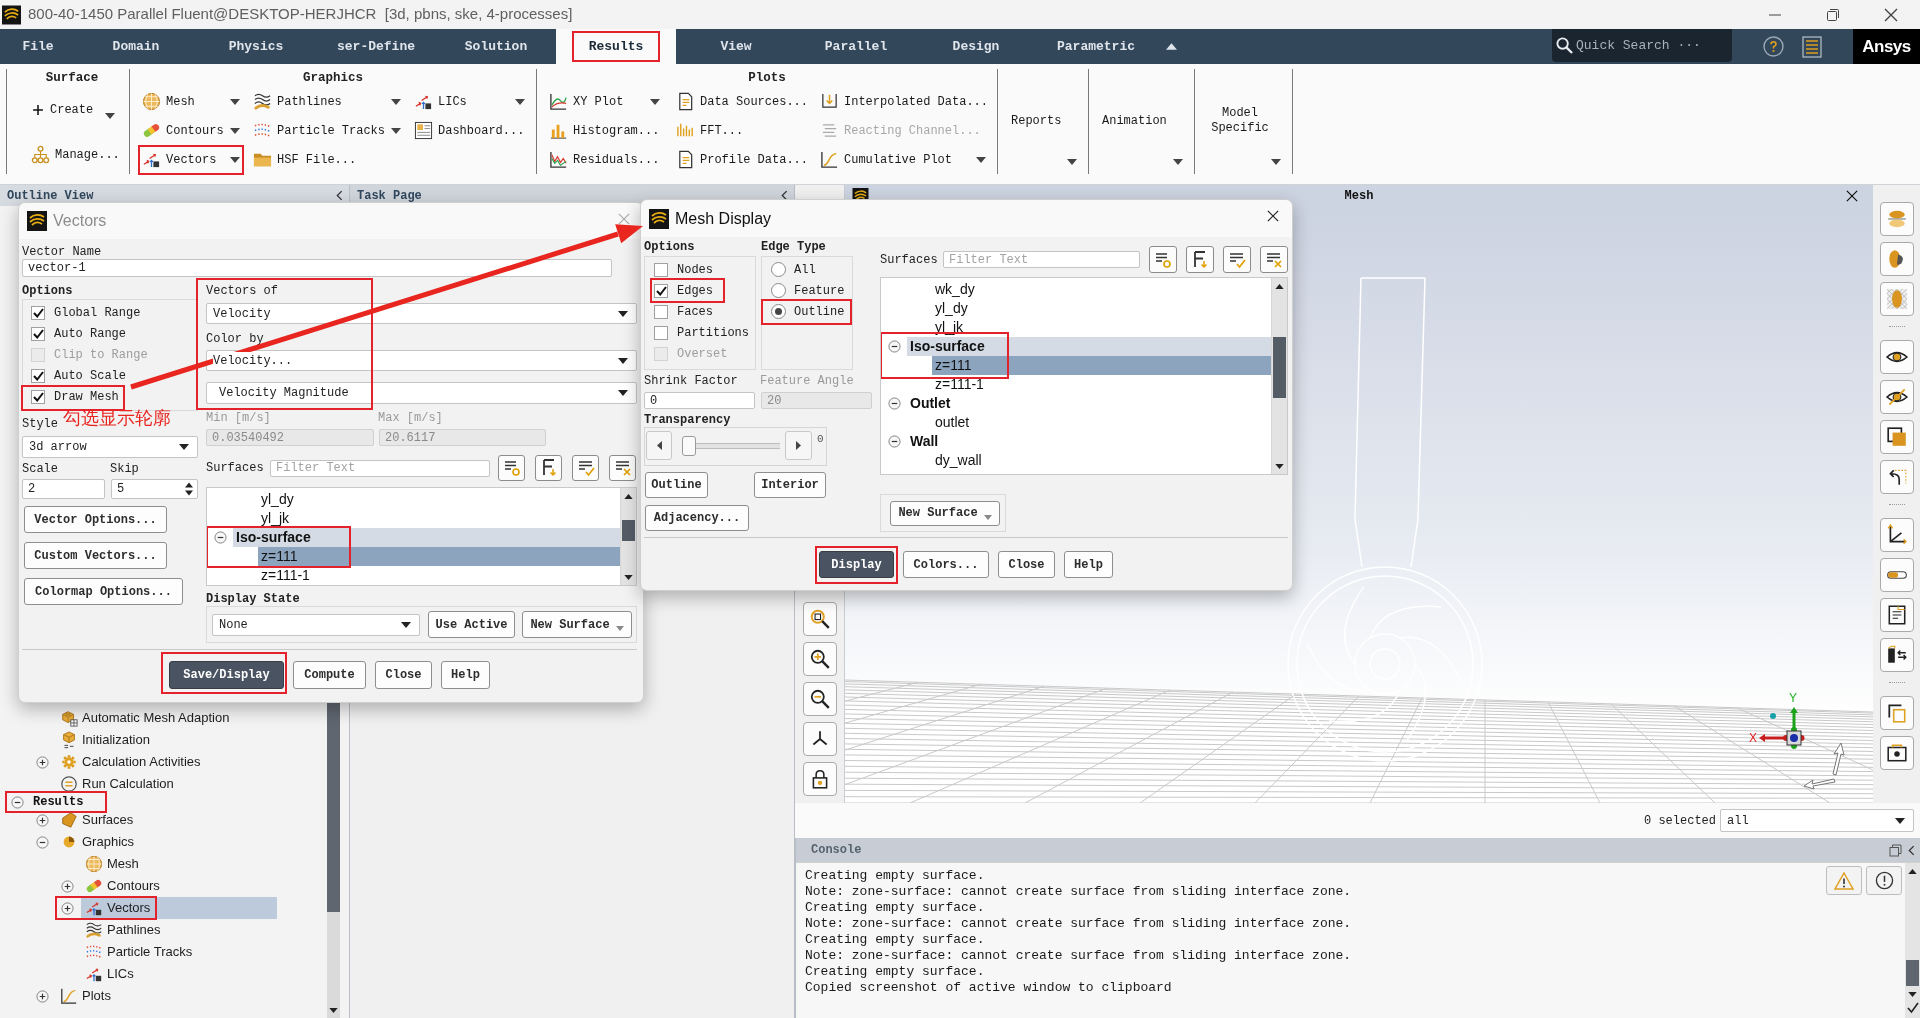 The height and width of the screenshot is (1018, 1920). What do you see at coordinates (778, 269) in the screenshot?
I see `radio-button` at bounding box center [778, 269].